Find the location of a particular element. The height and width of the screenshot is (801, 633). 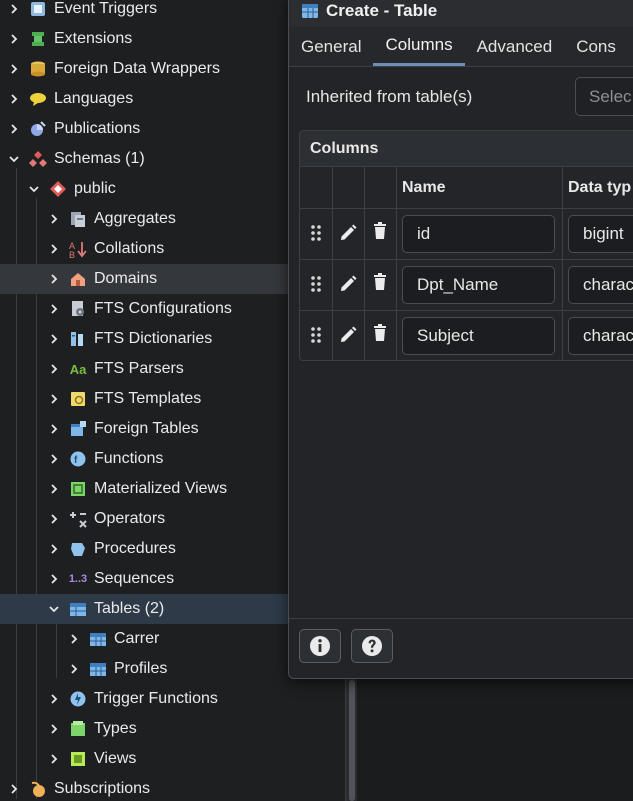

tree-item-label: Aggregates is located at coordinates (135, 218).